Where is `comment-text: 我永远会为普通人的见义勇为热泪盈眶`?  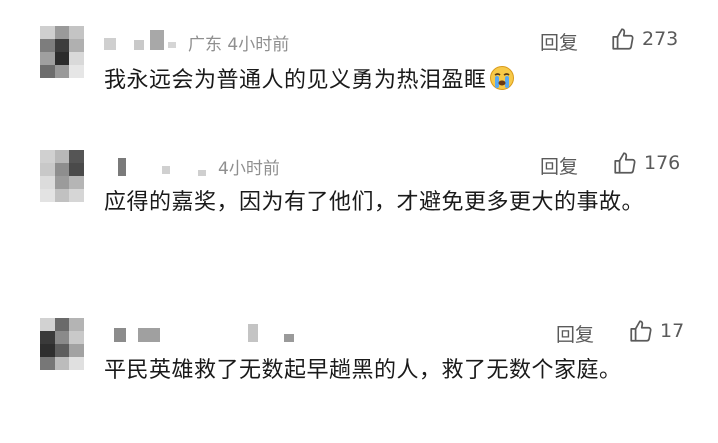 comment-text: 我永远会为普通人的见义勇为热泪盈眶 is located at coordinates (396, 83).